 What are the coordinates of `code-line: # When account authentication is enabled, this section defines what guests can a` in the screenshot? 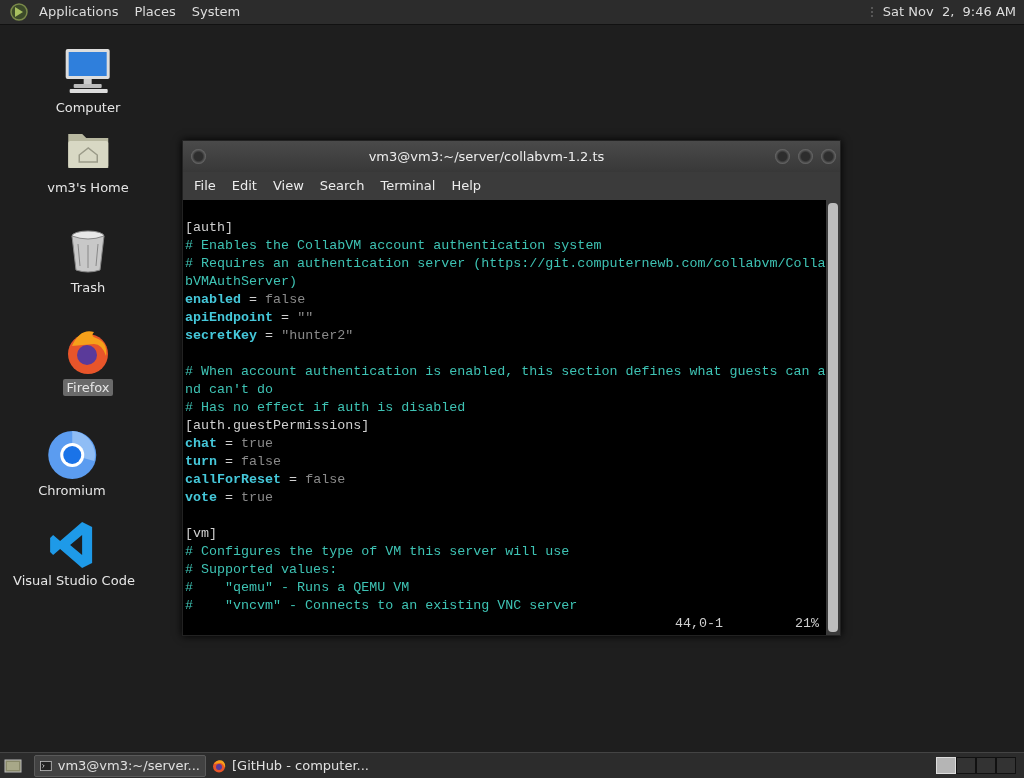 It's located at (505, 372).